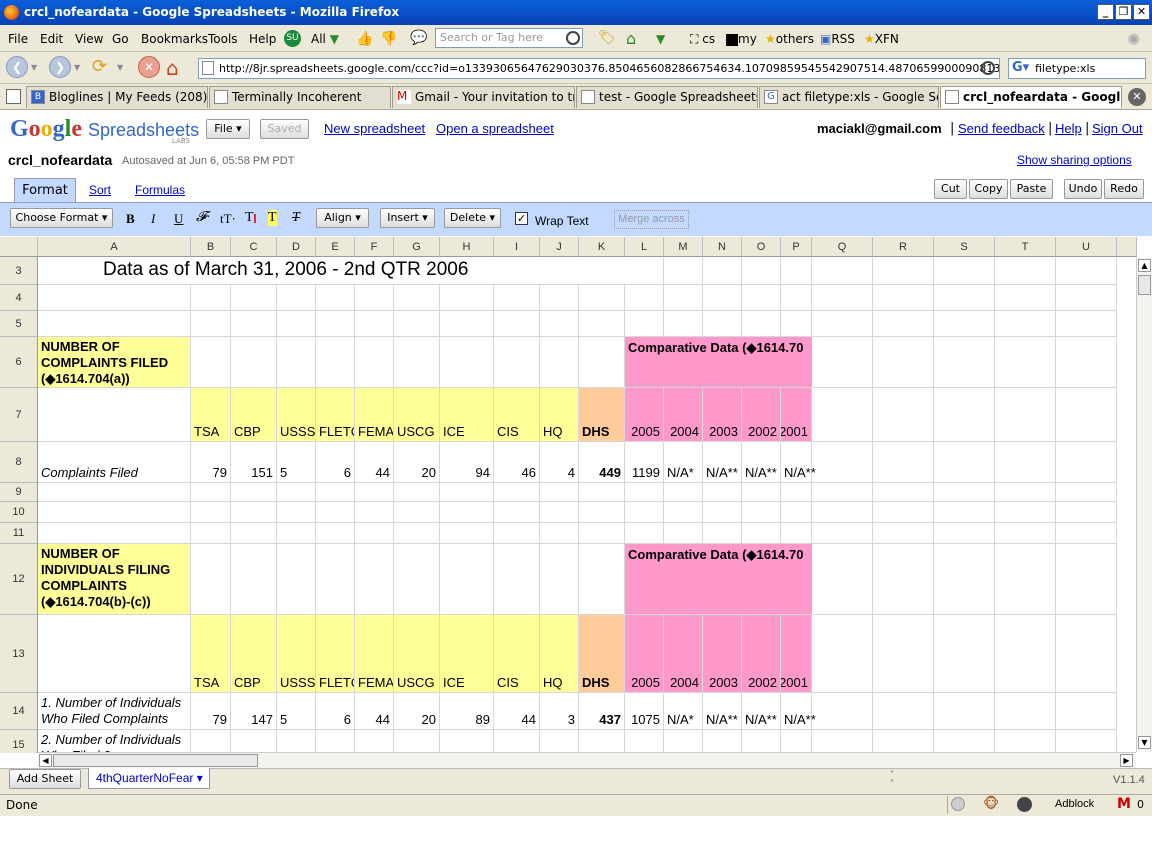 The height and width of the screenshot is (864, 1152). Describe the element at coordinates (262, 39) in the screenshot. I see `menu-help: Help` at that location.